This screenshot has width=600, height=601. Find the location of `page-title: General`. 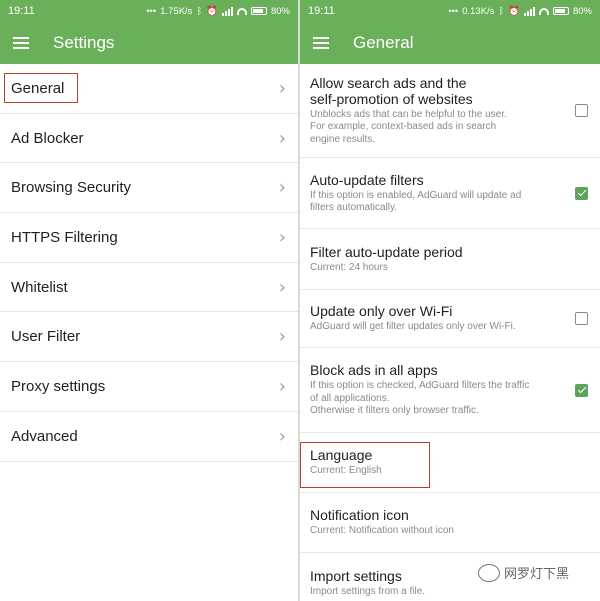

page-title: General is located at coordinates (383, 42).